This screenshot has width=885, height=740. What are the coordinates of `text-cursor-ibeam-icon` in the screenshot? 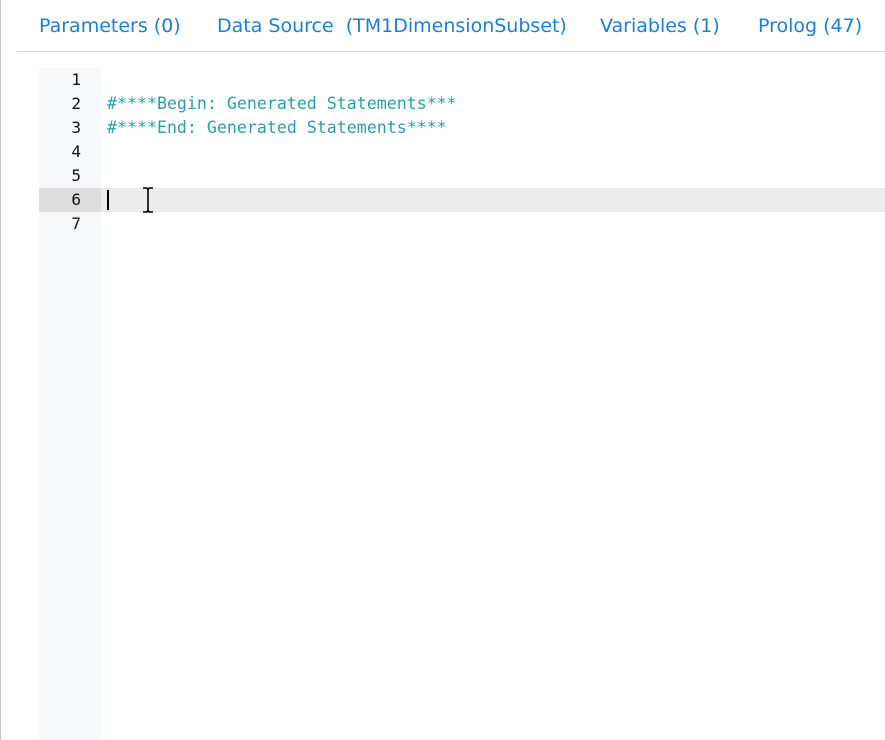 It's located at (148, 200).